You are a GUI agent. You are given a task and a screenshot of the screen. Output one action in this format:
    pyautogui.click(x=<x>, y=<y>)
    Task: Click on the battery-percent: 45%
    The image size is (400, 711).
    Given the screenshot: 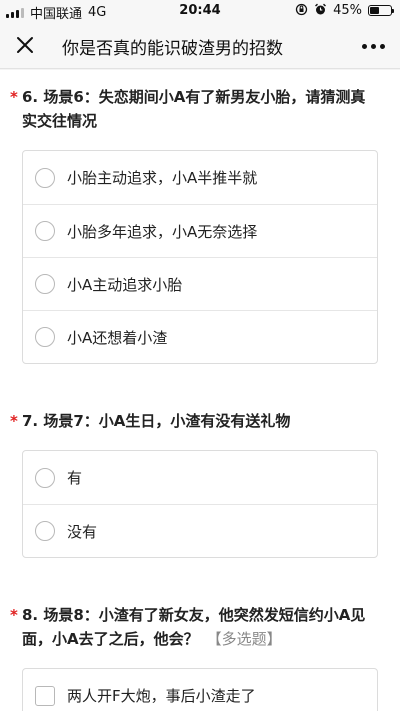 What is the action you would take?
    pyautogui.click(x=347, y=10)
    